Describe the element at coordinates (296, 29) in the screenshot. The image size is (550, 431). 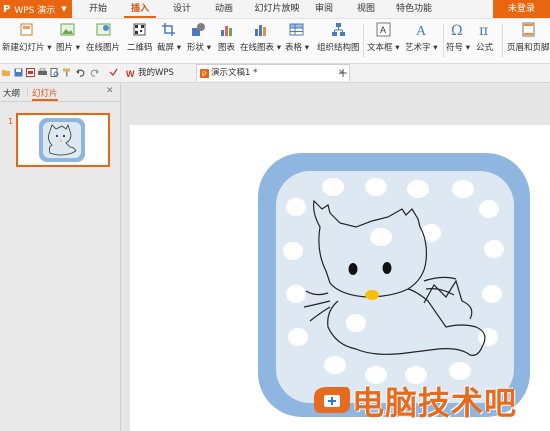
I see `table-icon` at that location.